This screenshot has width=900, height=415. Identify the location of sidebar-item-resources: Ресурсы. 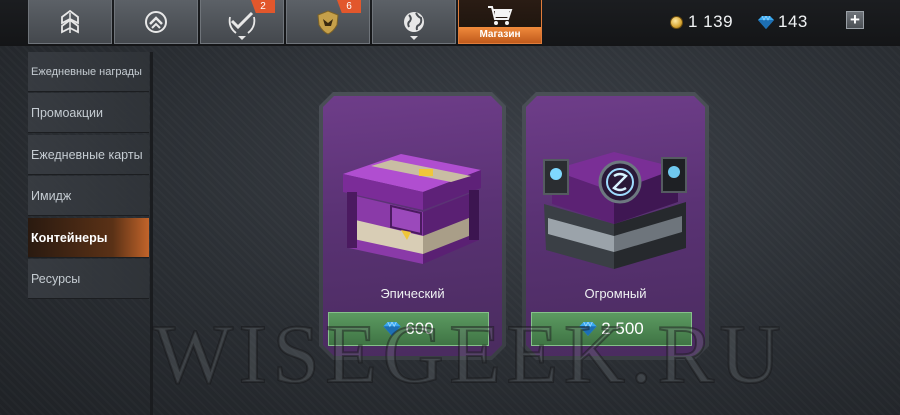
(88, 279).